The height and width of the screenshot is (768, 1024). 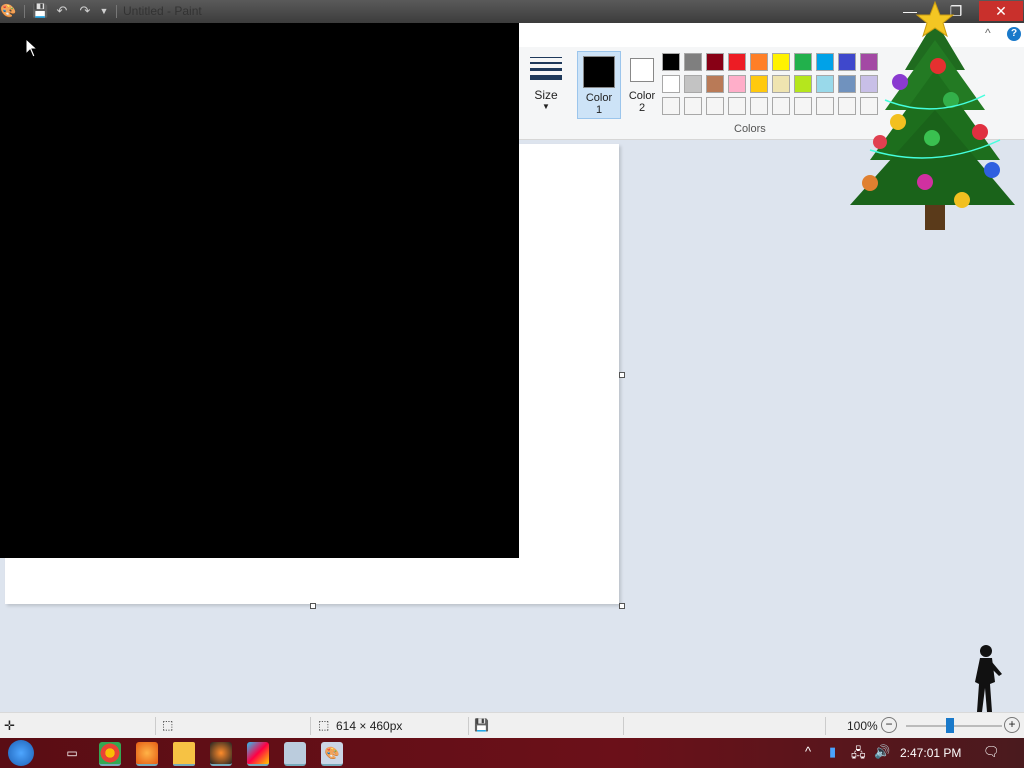 I want to click on volume-icon: 🔊, so click(x=882, y=752).